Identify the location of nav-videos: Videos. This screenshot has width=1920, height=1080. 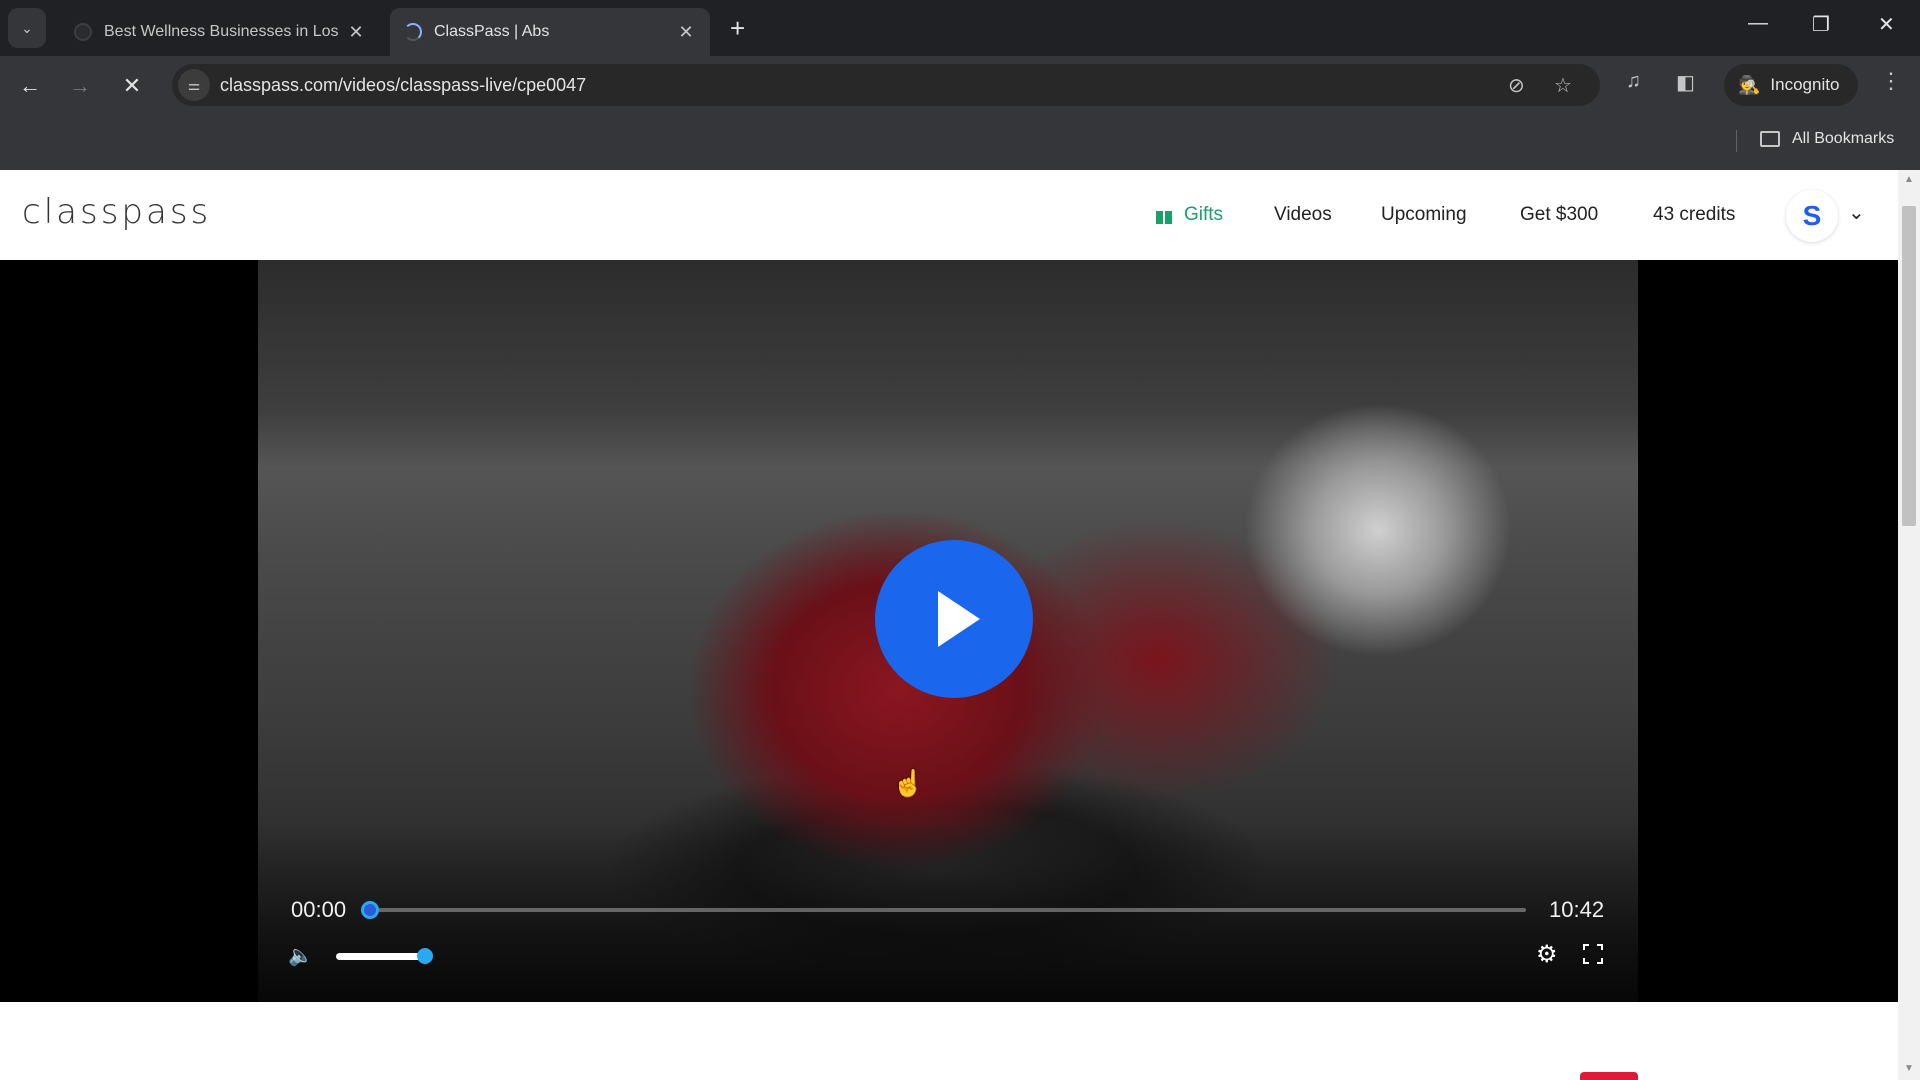
(1303, 215).